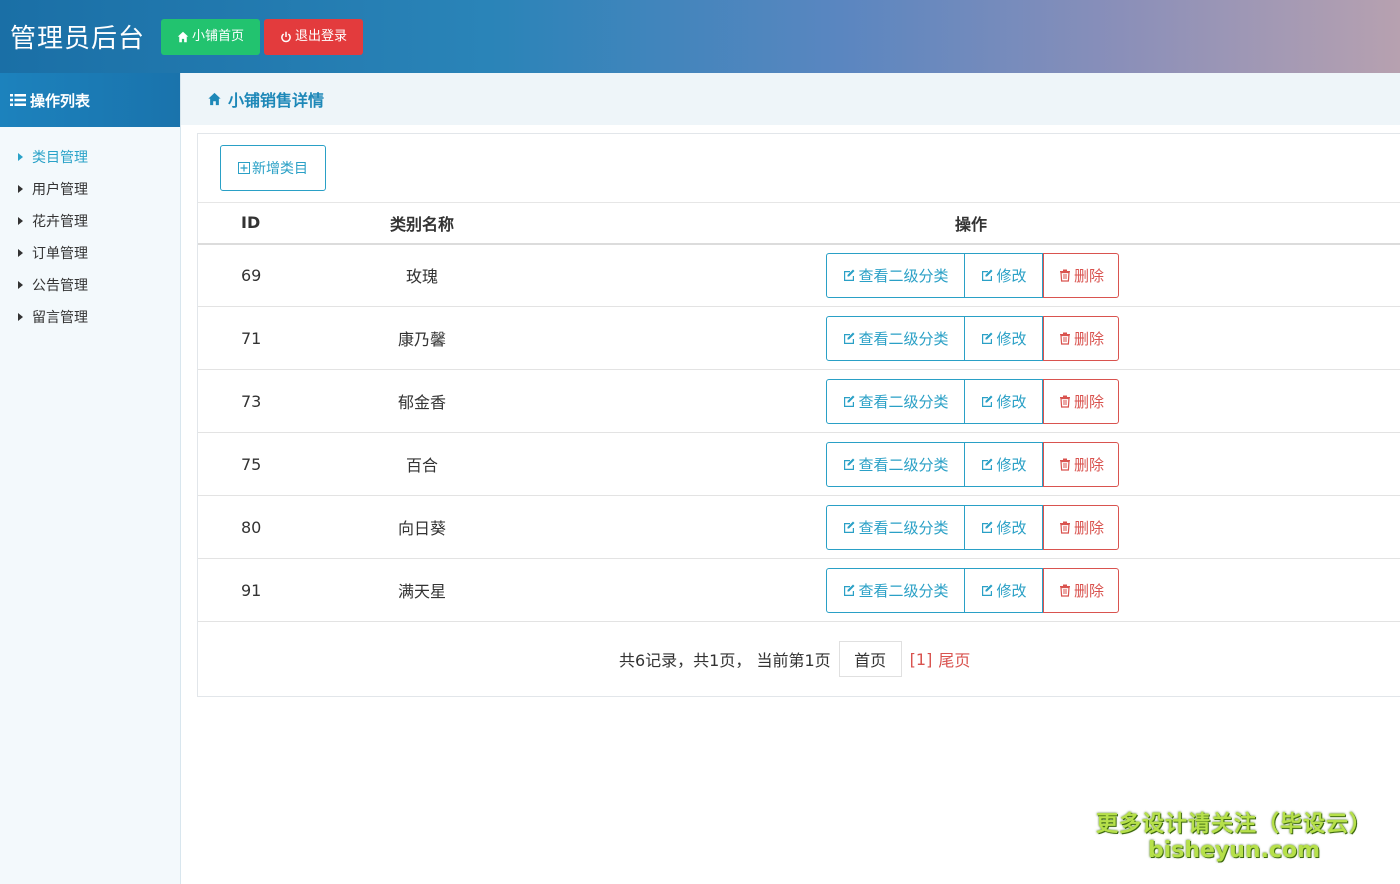 The image size is (1400, 884). What do you see at coordinates (60, 100) in the screenshot?
I see `sidebar-title: 操作列表` at bounding box center [60, 100].